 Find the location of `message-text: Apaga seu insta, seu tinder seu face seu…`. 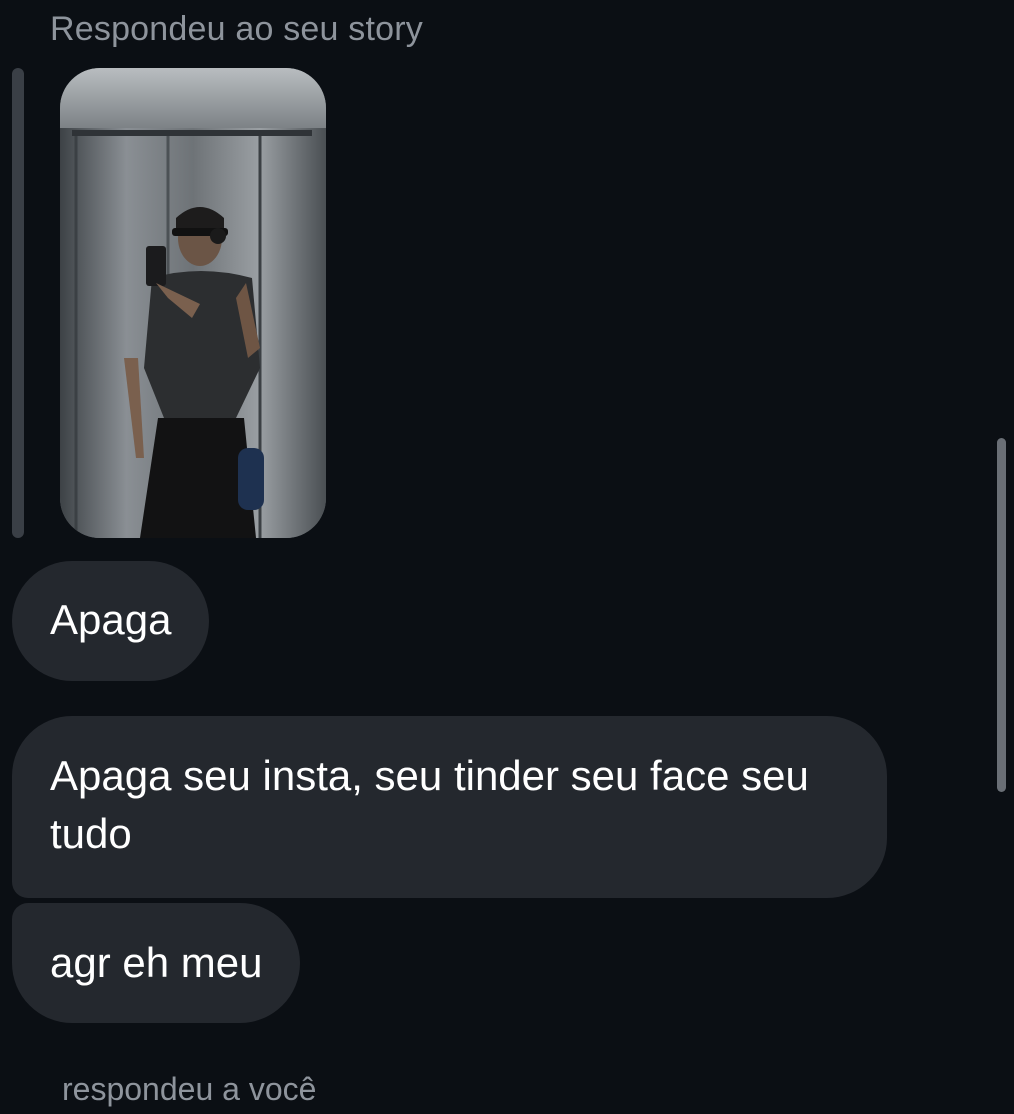

message-text: Apaga seu insta, seu tinder seu face seu… is located at coordinates (429, 804).